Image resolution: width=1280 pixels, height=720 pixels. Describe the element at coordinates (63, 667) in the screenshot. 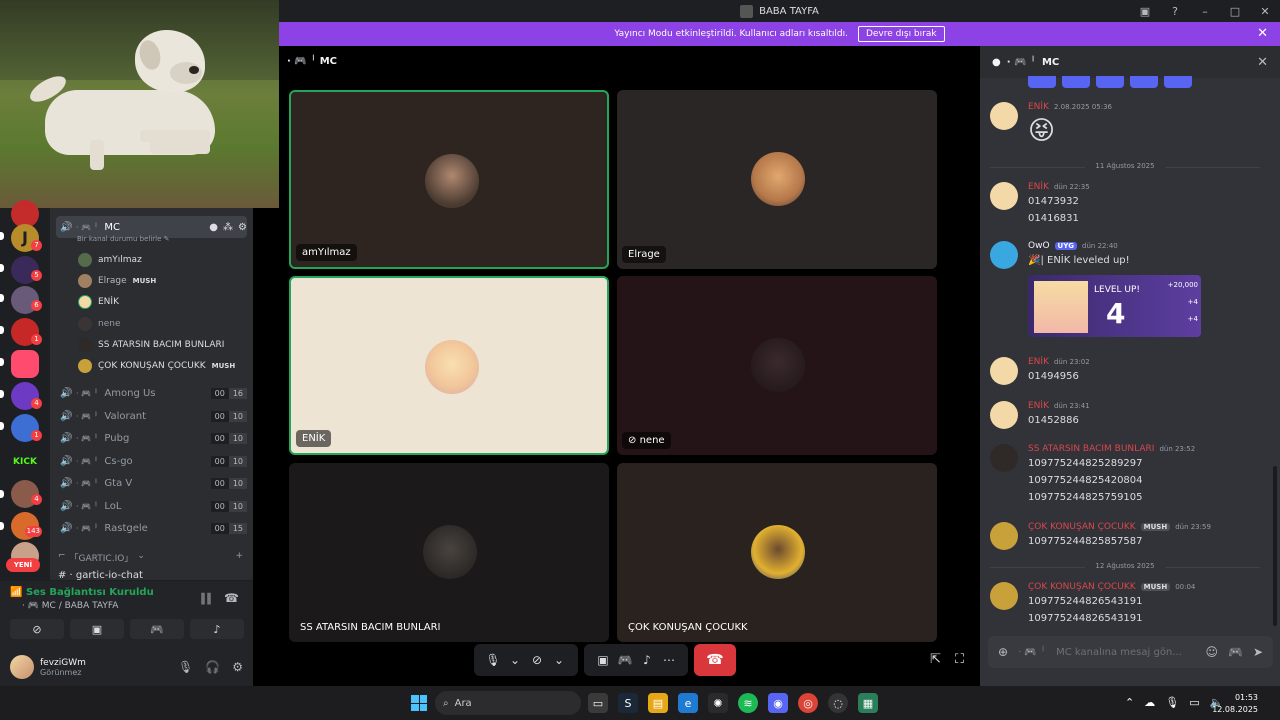

I see `user-info: fevziGWm Görünmez` at that location.